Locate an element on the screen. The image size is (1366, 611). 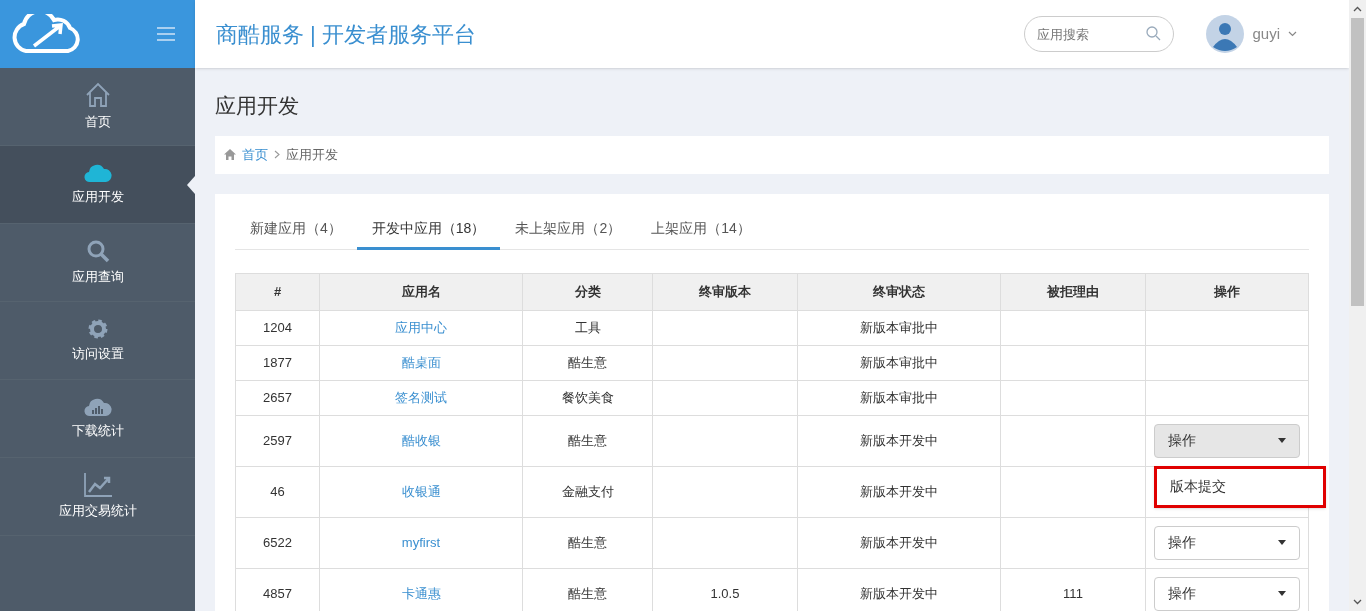
table-cell: 46 is located at coordinates (277, 491).